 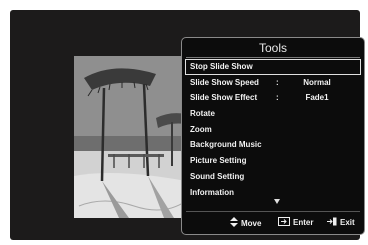 What do you see at coordinates (218, 161) in the screenshot?
I see `menu-item-label: Picture Setting` at bounding box center [218, 161].